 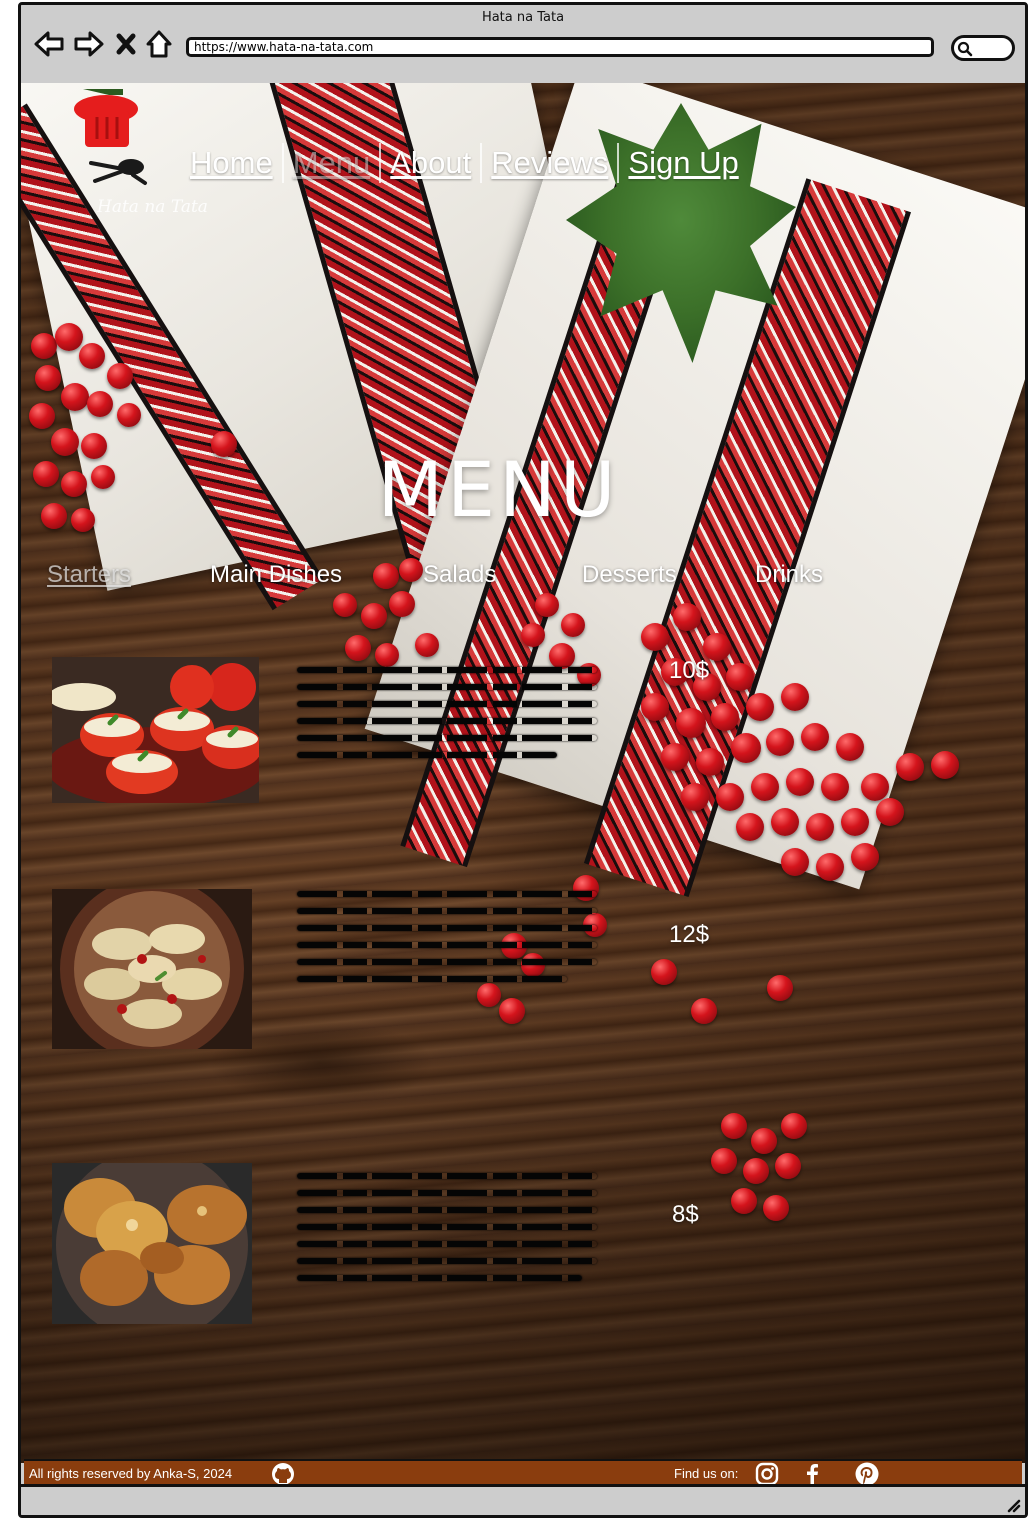 I want to click on tab-starters: Starters, so click(x=89, y=575).